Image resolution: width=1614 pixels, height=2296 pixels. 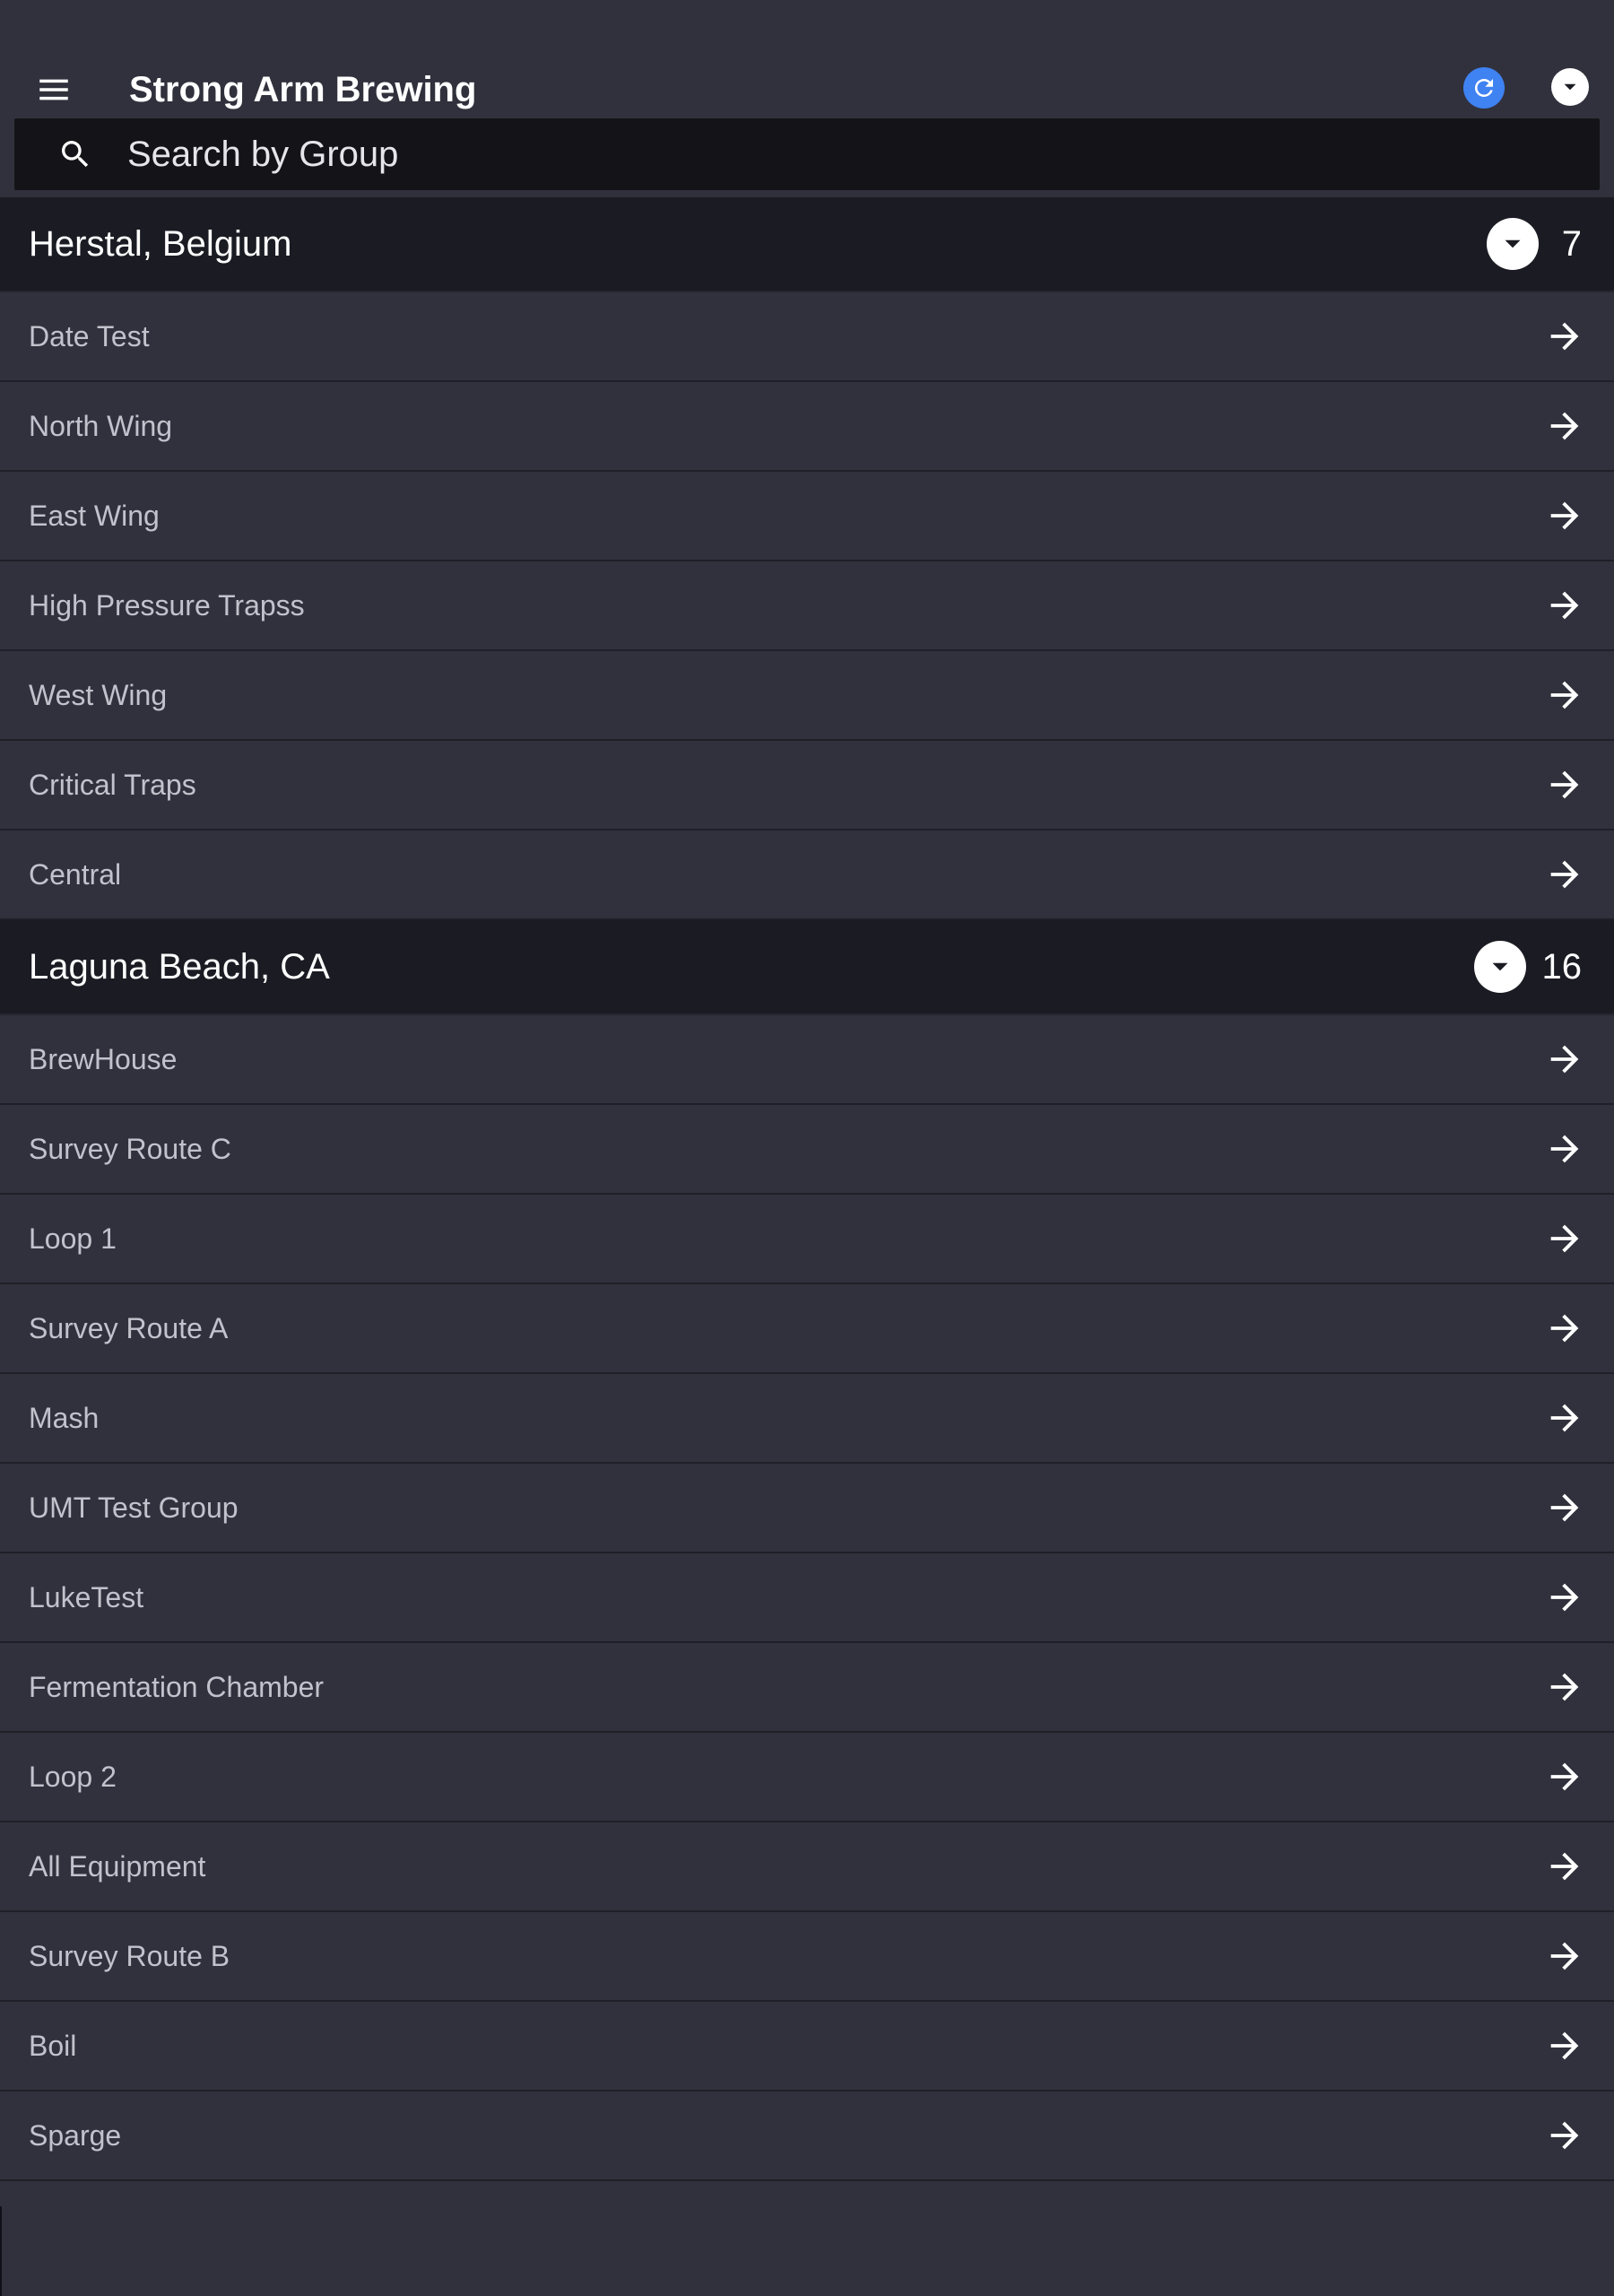 I want to click on section-title: Laguna Beach, CA, so click(x=179, y=966).